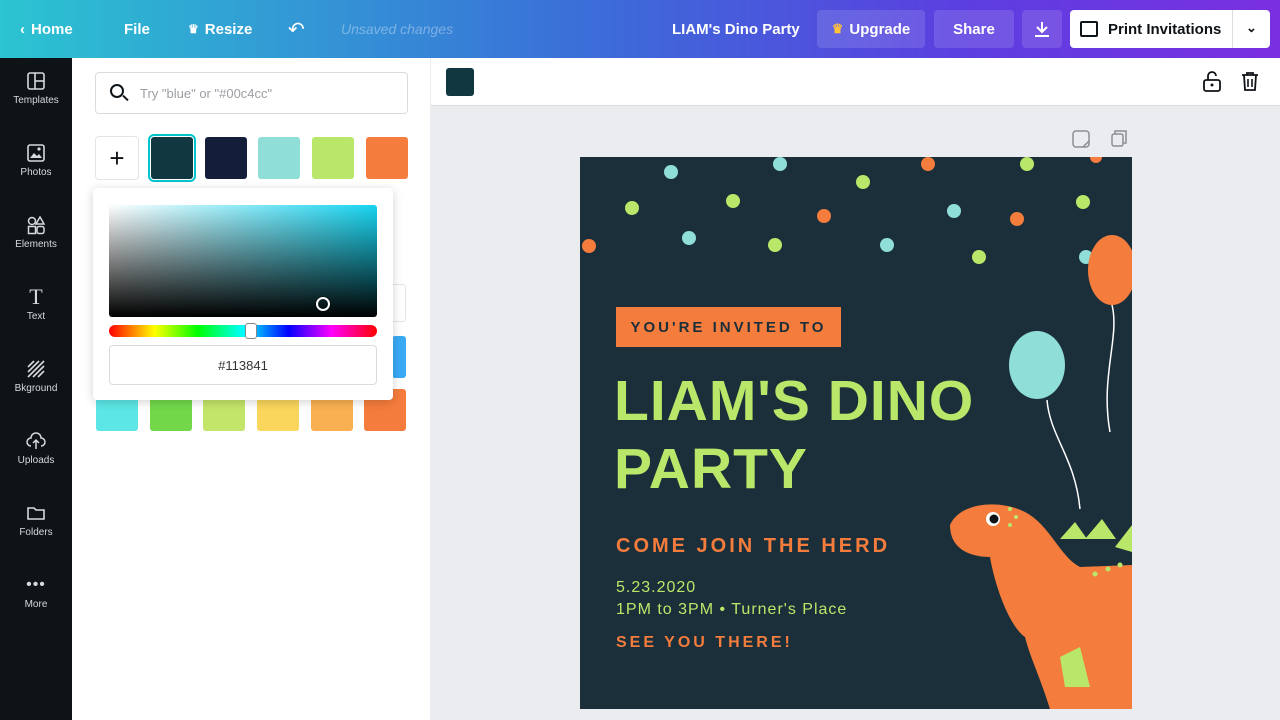 The height and width of the screenshot is (720, 1280). Describe the element at coordinates (753, 546) in the screenshot. I see `subtitle-text: COME JOIN THE HERD` at that location.